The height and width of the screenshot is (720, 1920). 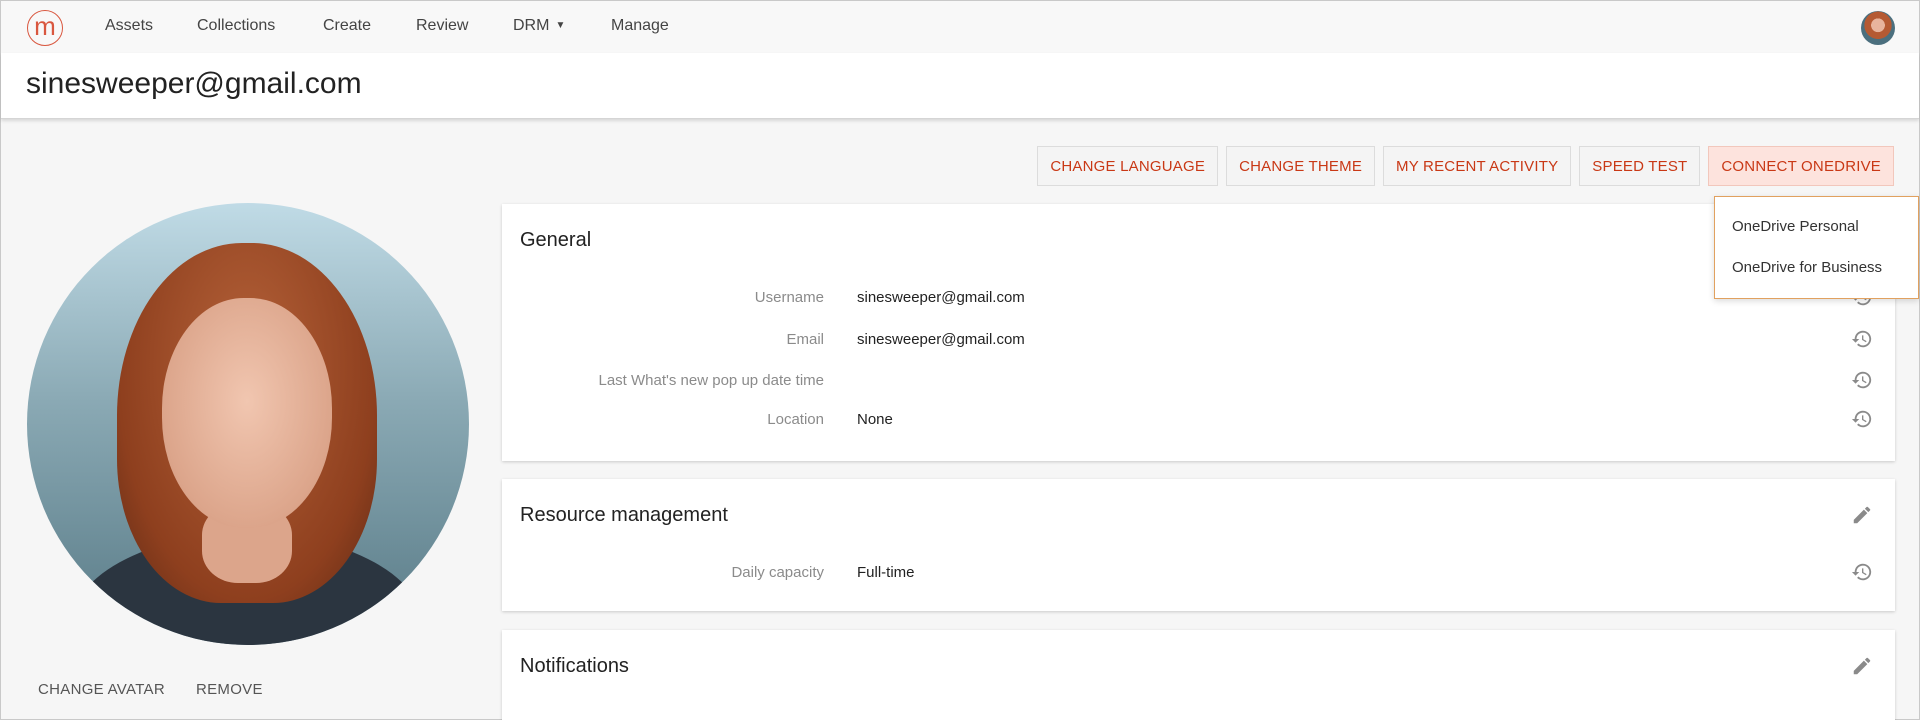 What do you see at coordinates (1640, 166) in the screenshot?
I see `speed-test-button: SPEED TEST` at bounding box center [1640, 166].